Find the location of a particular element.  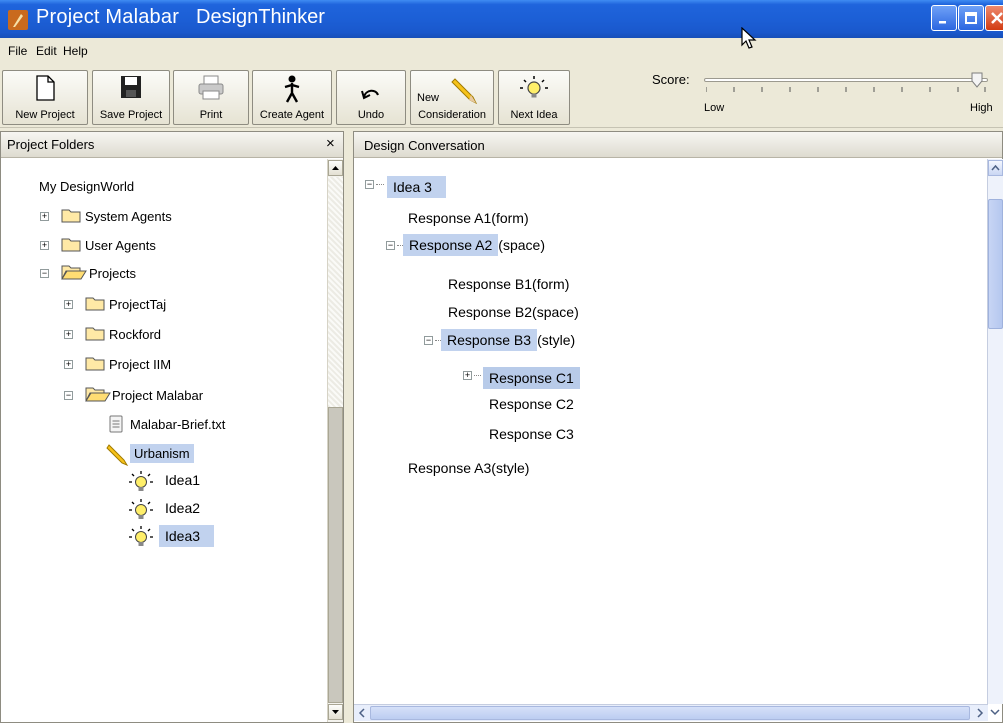

tree-project-iim: Project IIM is located at coordinates (140, 364).